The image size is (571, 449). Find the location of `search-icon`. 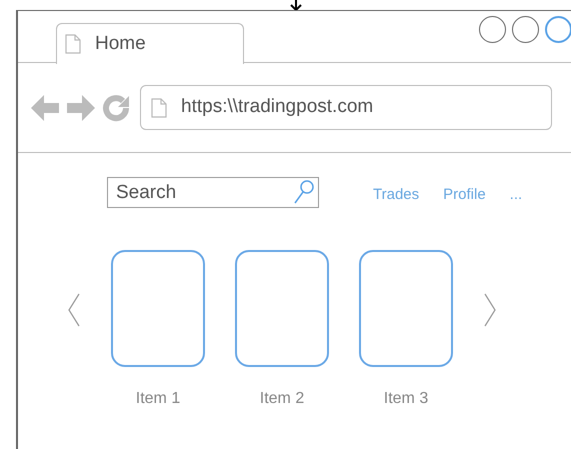

search-icon is located at coordinates (304, 192).